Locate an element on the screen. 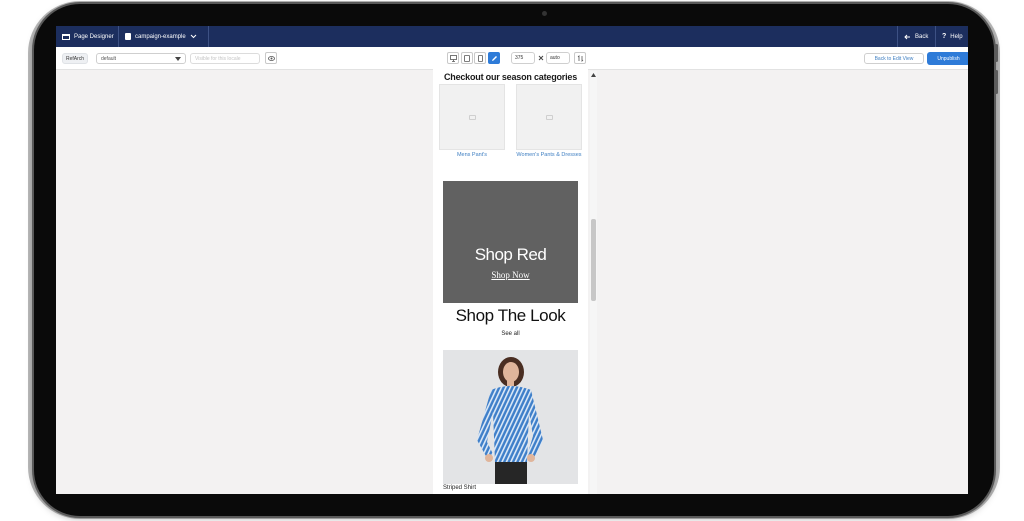 This screenshot has width=1024, height=521. help-button: ? Help is located at coordinates (952, 36).